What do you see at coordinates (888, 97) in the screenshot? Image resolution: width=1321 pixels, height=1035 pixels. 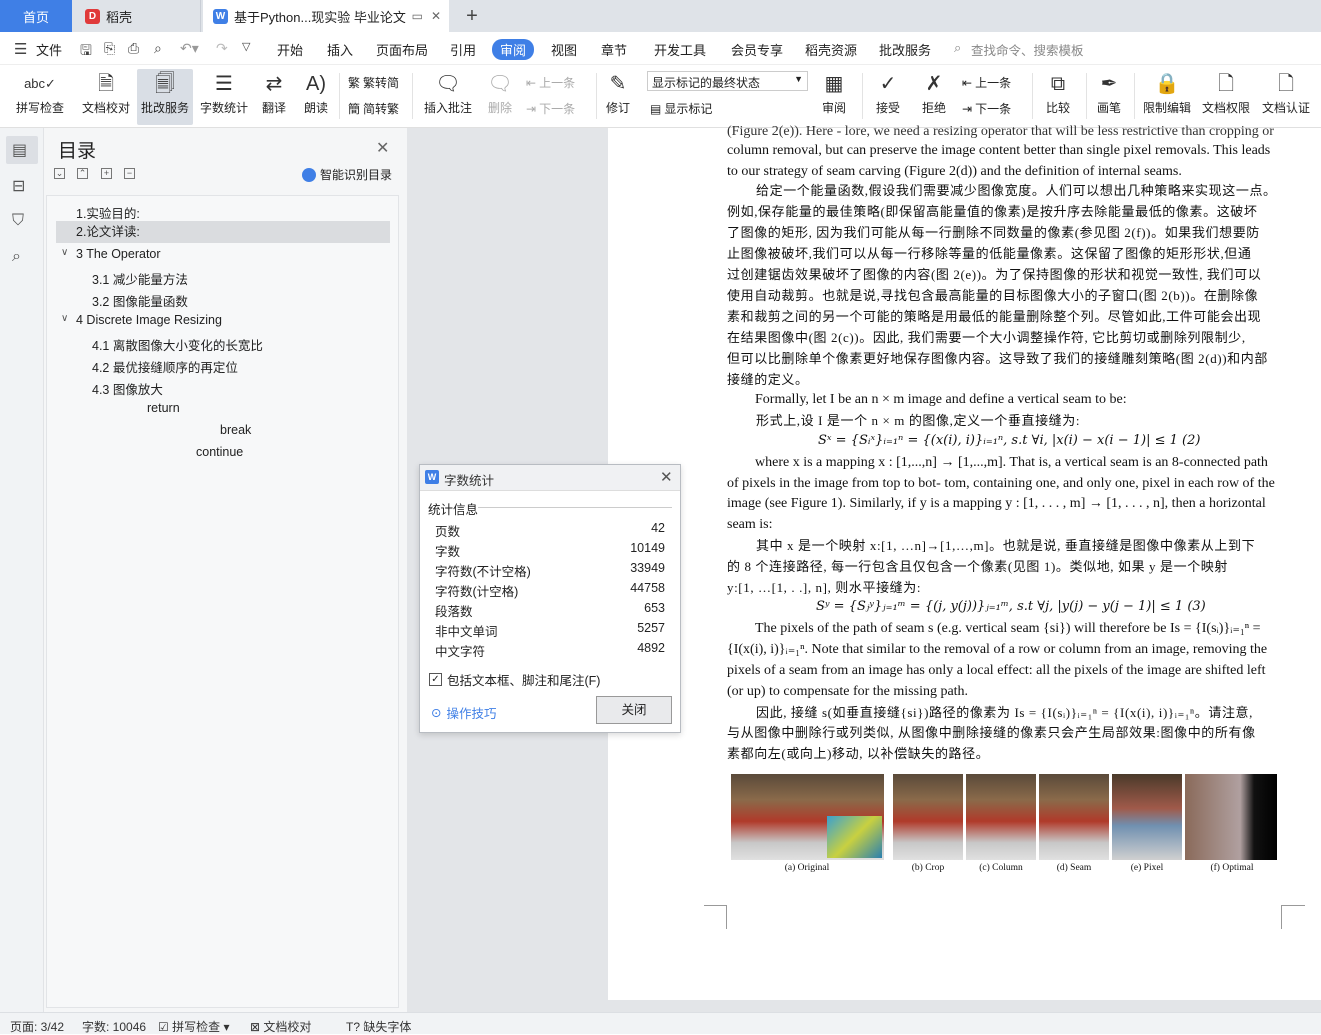 I see `accept-button: ✓ 接受` at bounding box center [888, 97].